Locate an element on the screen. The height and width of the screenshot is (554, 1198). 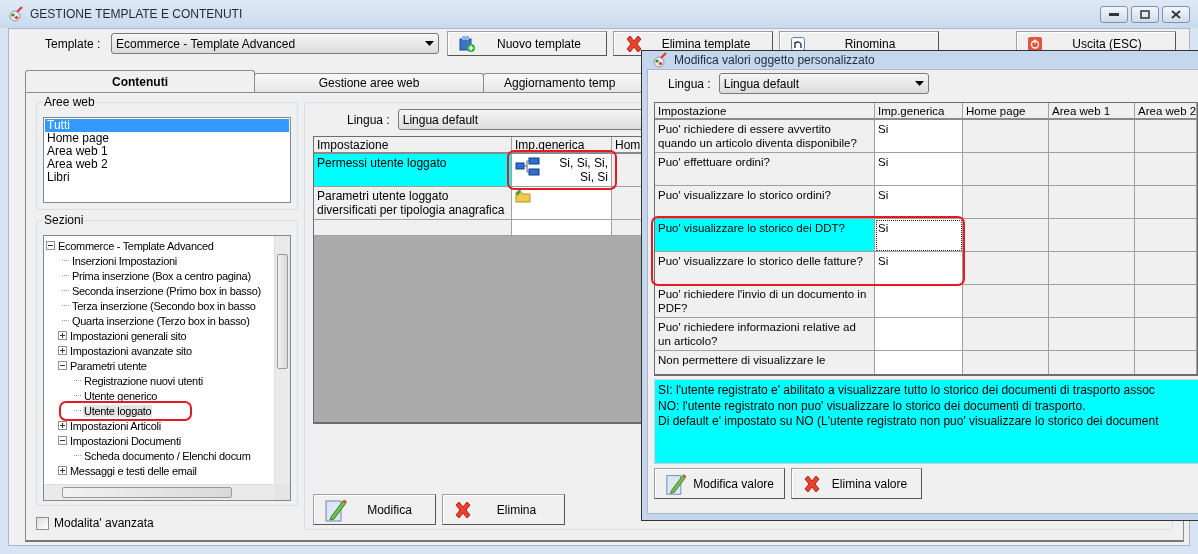
button: Modifica valore is located at coordinates (719, 483).